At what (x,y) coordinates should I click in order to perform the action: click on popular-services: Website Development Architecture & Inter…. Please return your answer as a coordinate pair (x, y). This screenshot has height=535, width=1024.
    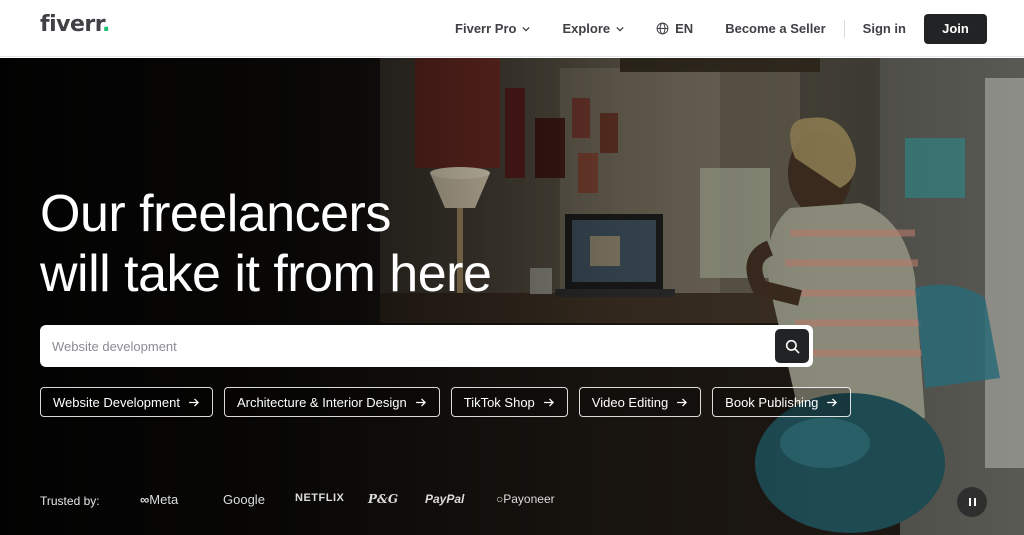
    Looking at the image, I should click on (451, 402).